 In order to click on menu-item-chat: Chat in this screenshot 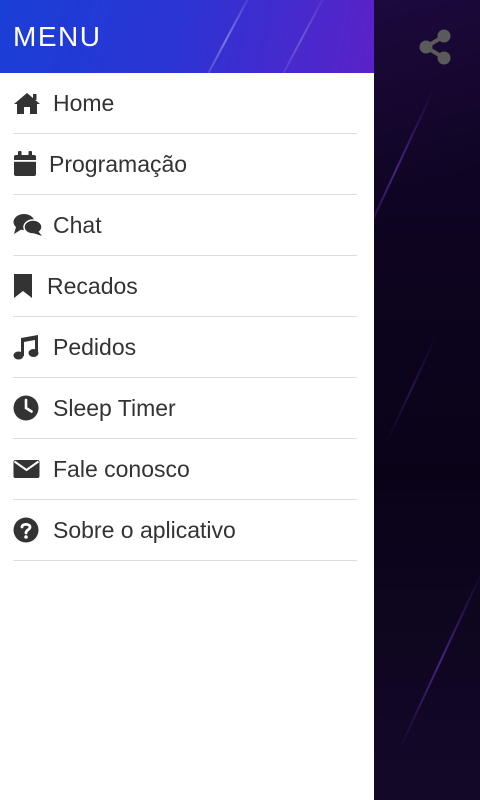, I will do `click(185, 225)`.